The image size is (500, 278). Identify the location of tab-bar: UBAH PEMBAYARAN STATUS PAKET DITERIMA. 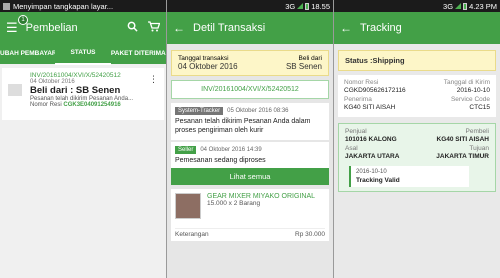
(83, 54).